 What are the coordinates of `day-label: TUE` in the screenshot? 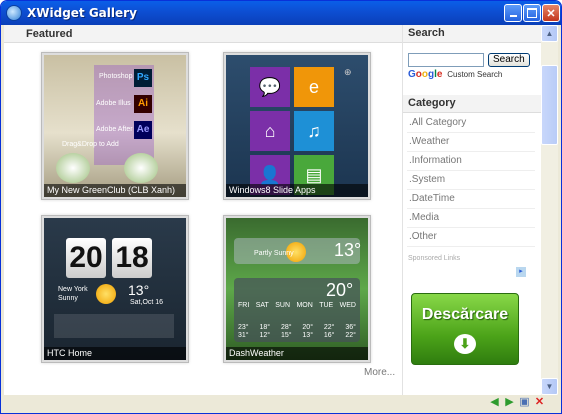 It's located at (326, 305).